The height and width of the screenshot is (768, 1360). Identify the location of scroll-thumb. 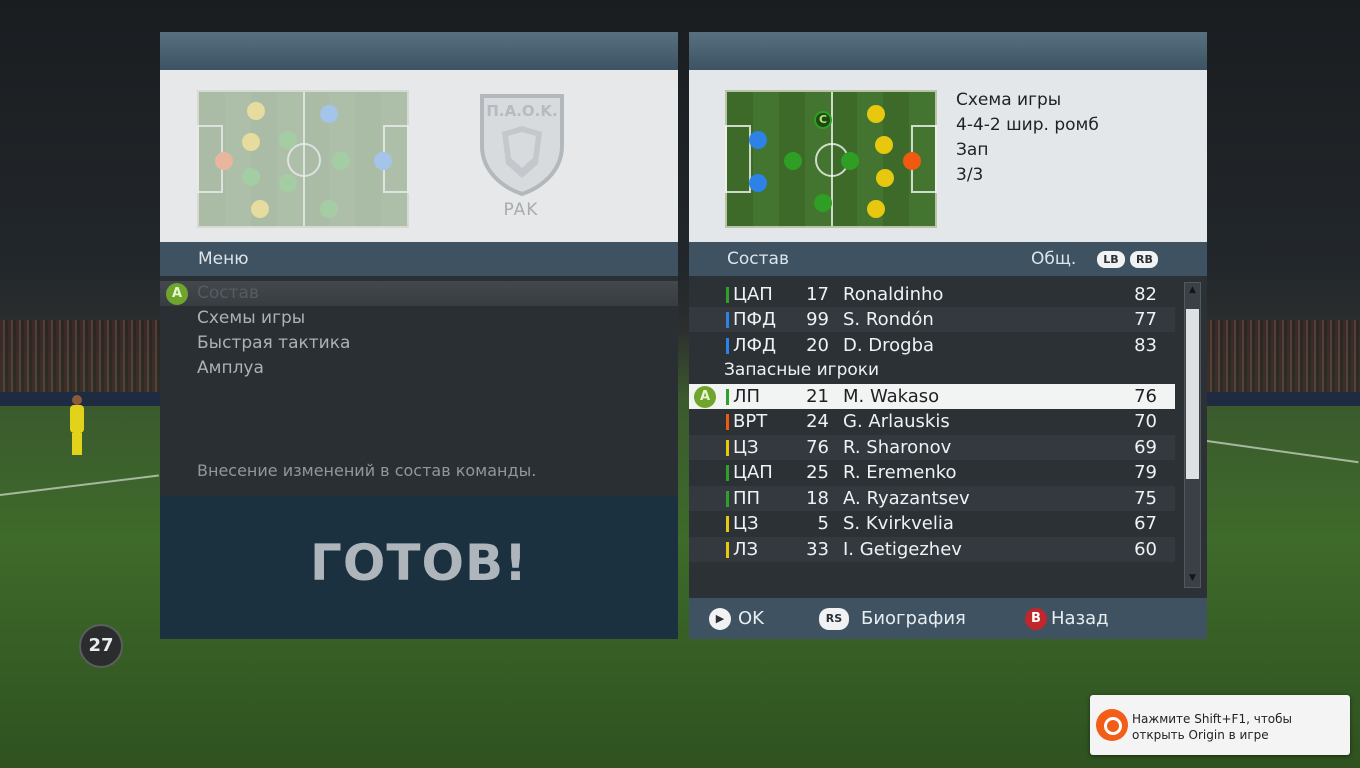
(1192, 394).